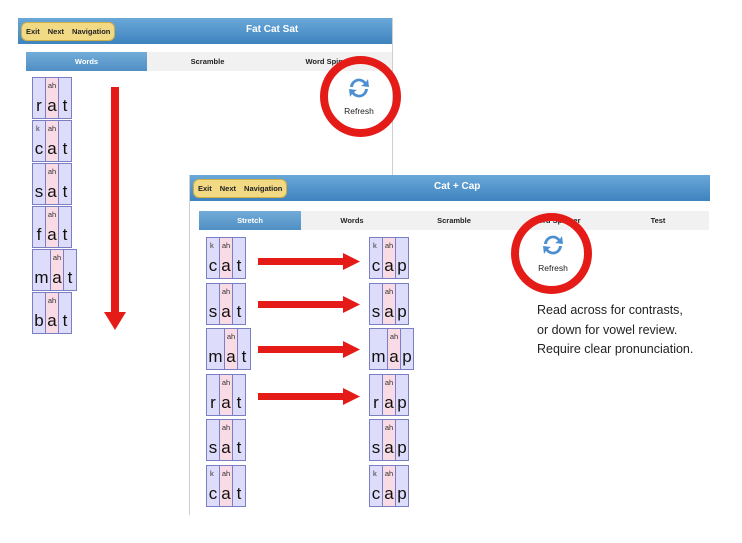 The width and height of the screenshot is (742, 543). Describe the element at coordinates (615, 349) in the screenshot. I see `instruction-line: Require clear pronunciation.` at that location.